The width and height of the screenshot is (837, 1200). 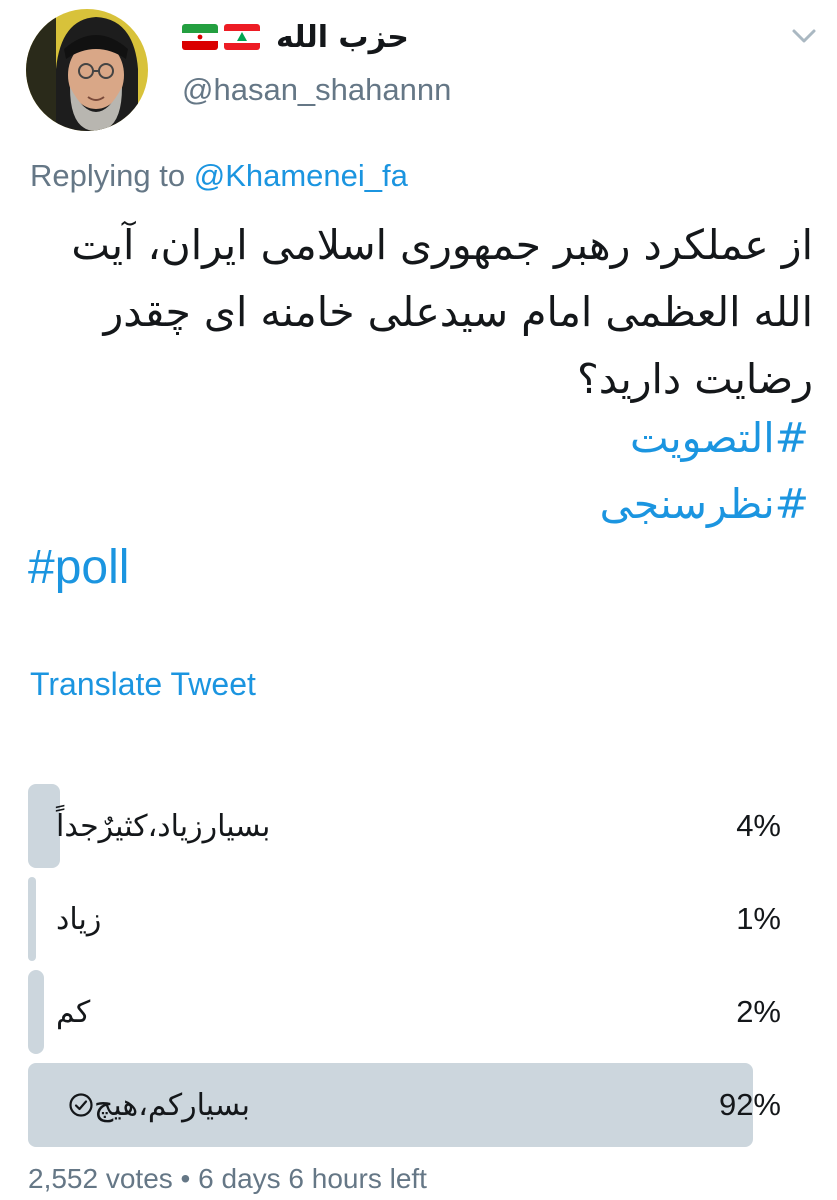 What do you see at coordinates (143, 684) in the screenshot?
I see `translate-tweet-link: Translate Tweet` at bounding box center [143, 684].